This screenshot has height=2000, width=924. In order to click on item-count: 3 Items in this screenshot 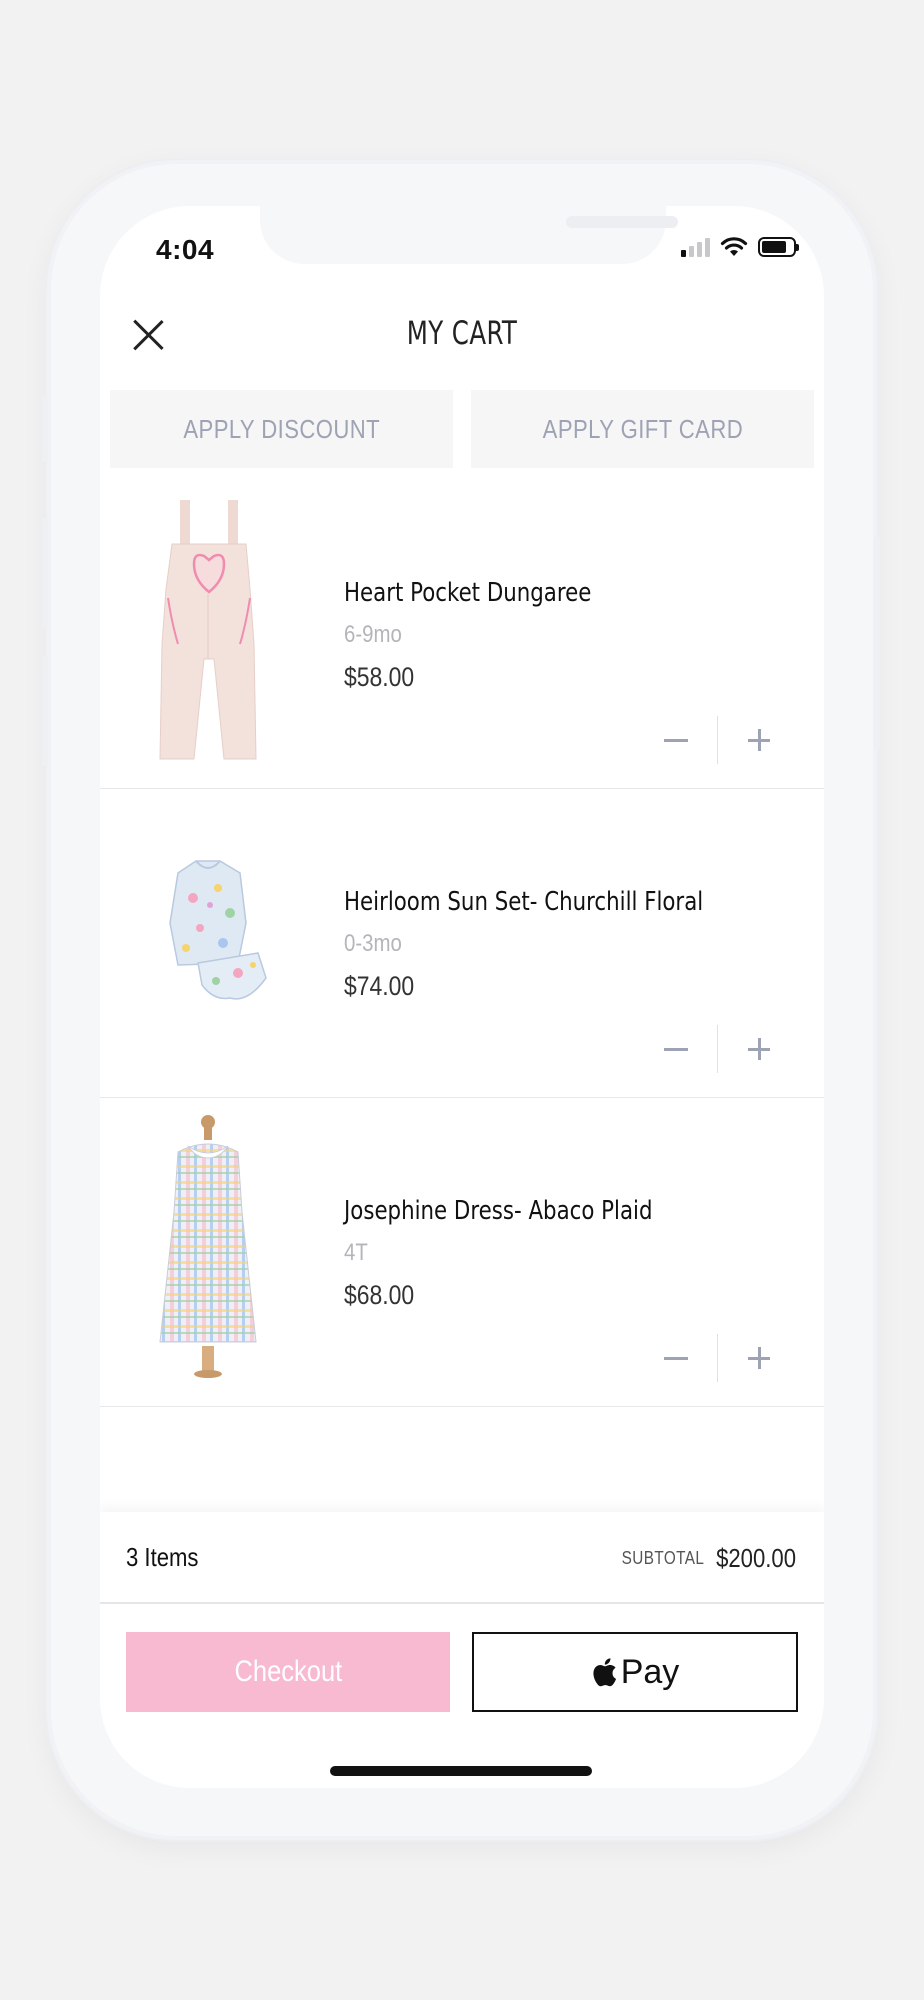, I will do `click(162, 1557)`.